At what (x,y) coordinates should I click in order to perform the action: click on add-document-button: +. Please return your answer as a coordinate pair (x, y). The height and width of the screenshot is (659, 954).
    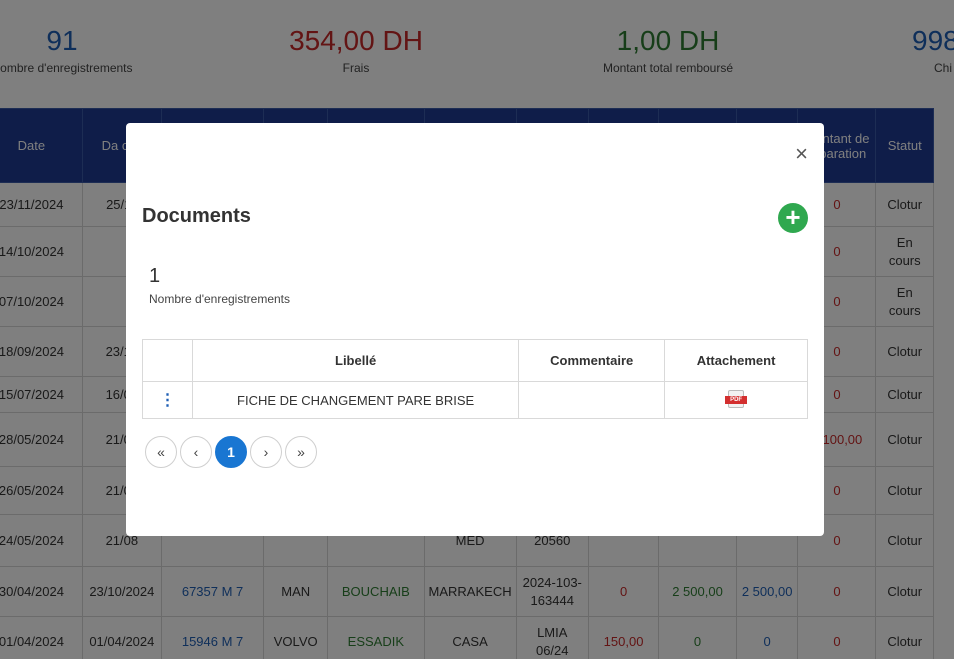
    Looking at the image, I should click on (793, 218).